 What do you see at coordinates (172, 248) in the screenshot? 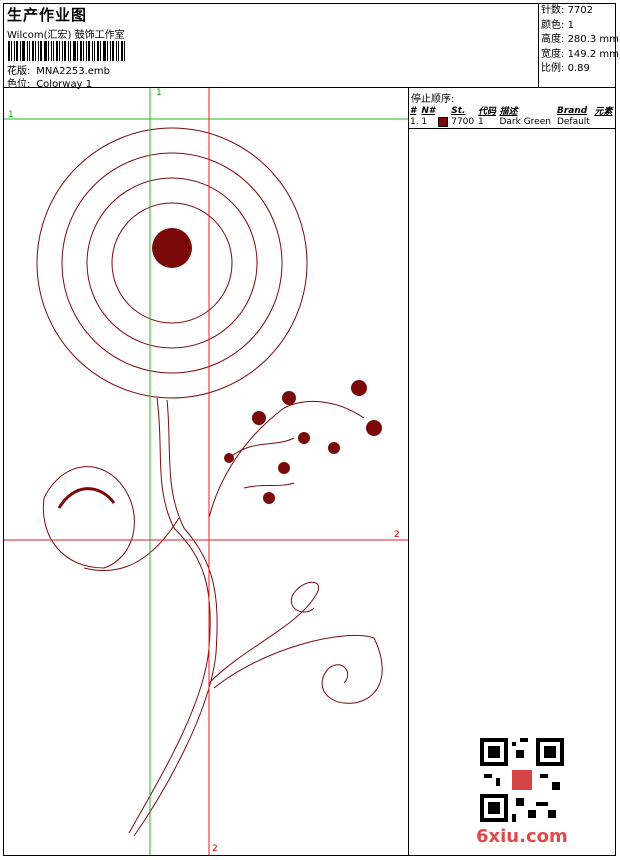
I see `flower-center` at bounding box center [172, 248].